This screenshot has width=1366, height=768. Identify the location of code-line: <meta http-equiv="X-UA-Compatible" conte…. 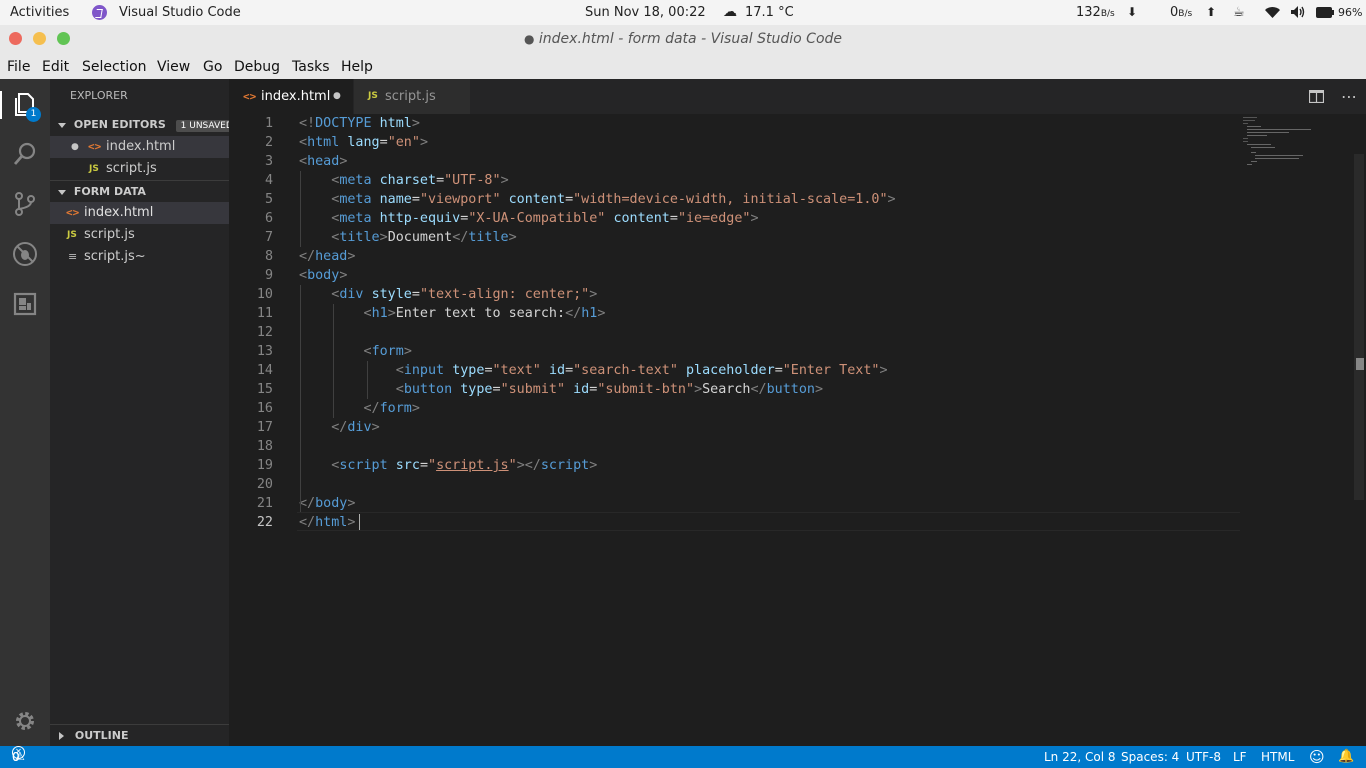
(528, 218).